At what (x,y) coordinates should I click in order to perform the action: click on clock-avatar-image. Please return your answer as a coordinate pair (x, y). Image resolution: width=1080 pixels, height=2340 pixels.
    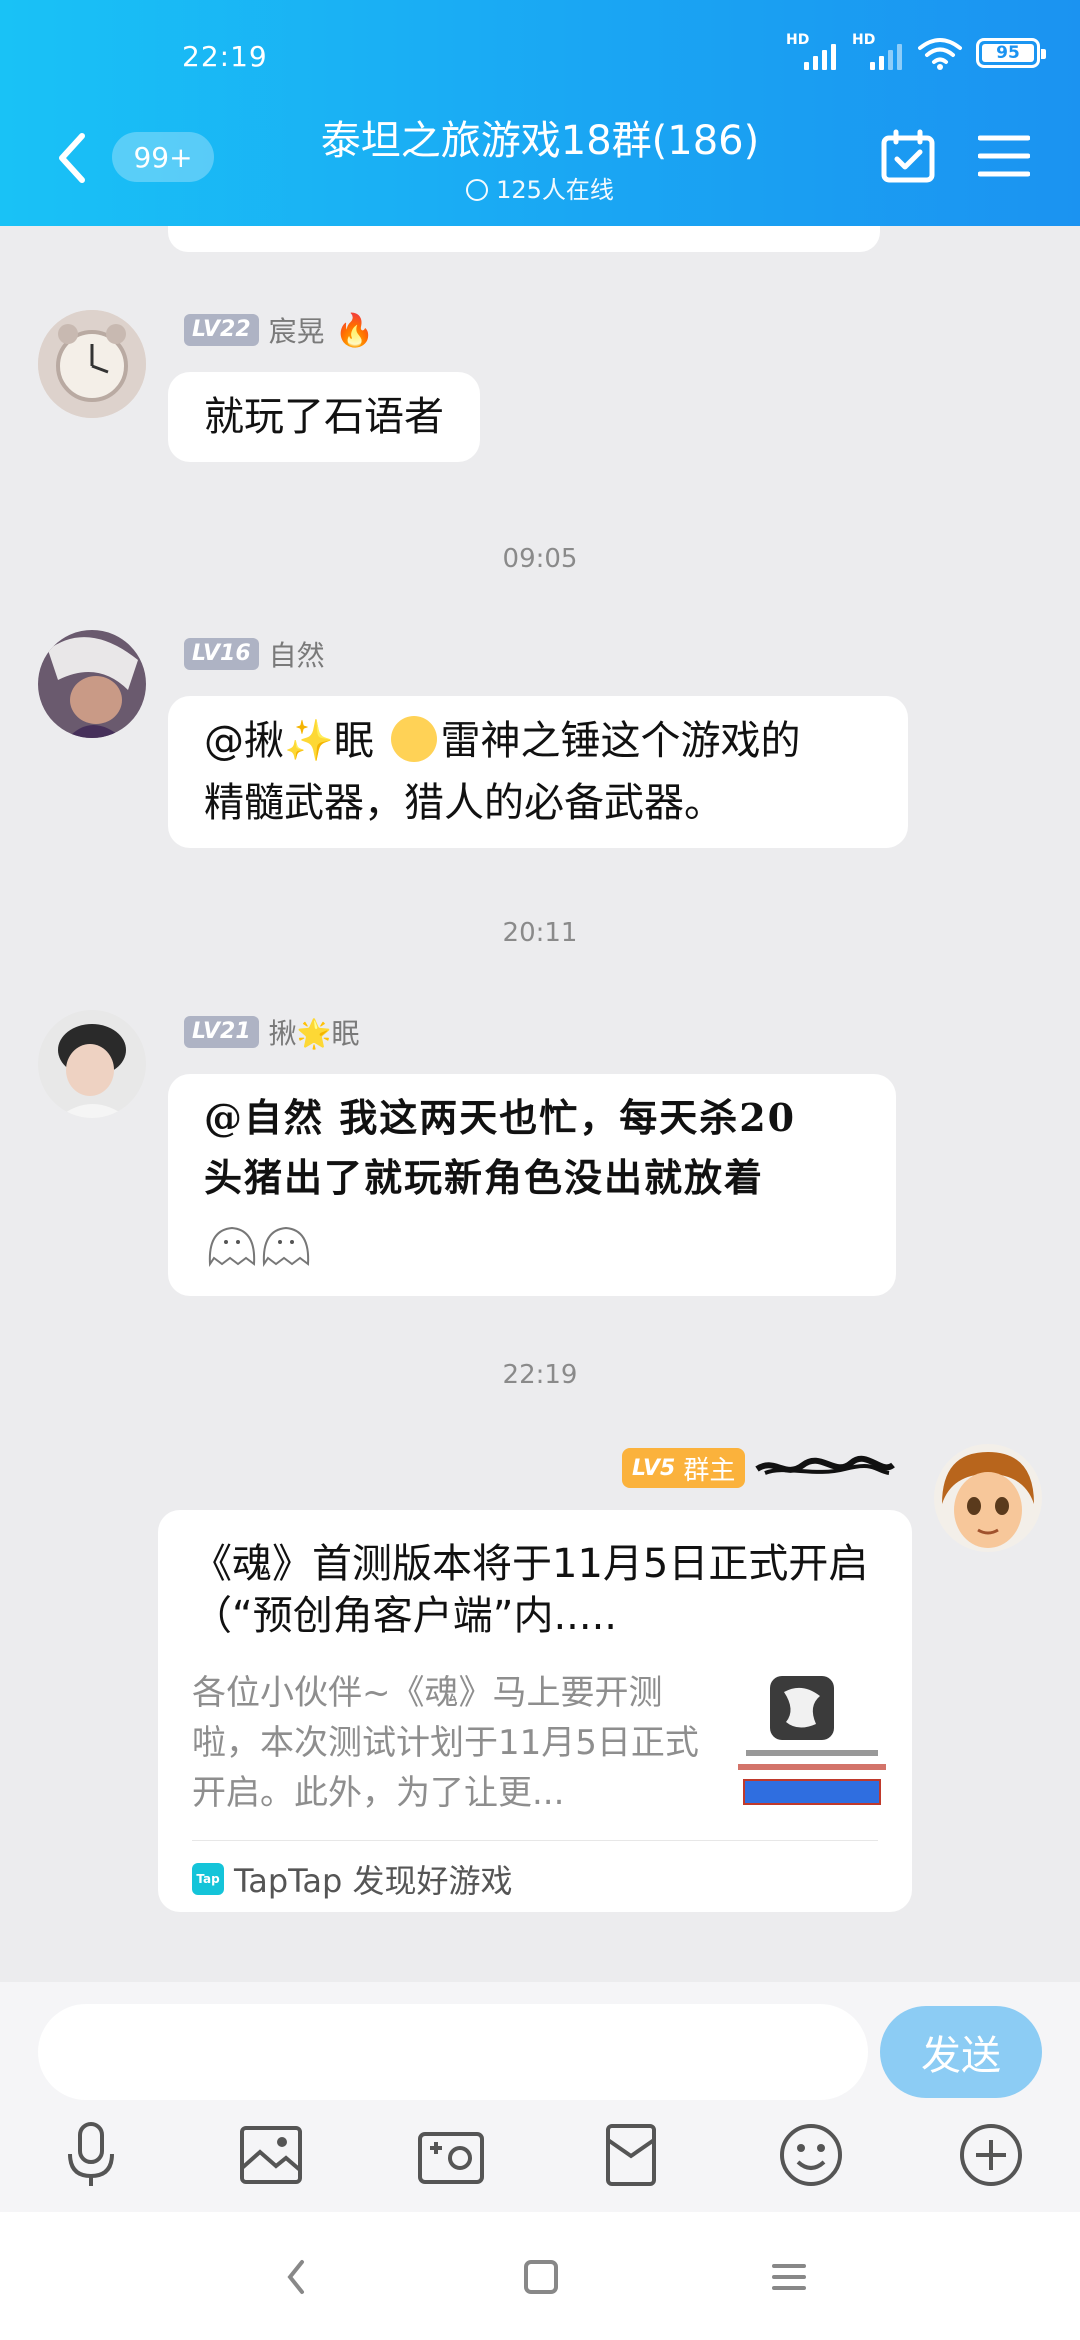
    Looking at the image, I should click on (92, 364).